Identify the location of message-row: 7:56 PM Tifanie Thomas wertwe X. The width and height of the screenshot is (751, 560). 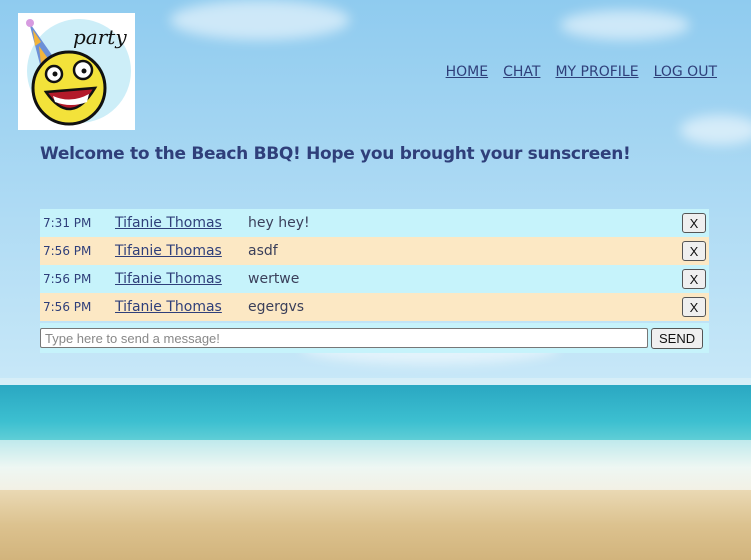
(374, 279).